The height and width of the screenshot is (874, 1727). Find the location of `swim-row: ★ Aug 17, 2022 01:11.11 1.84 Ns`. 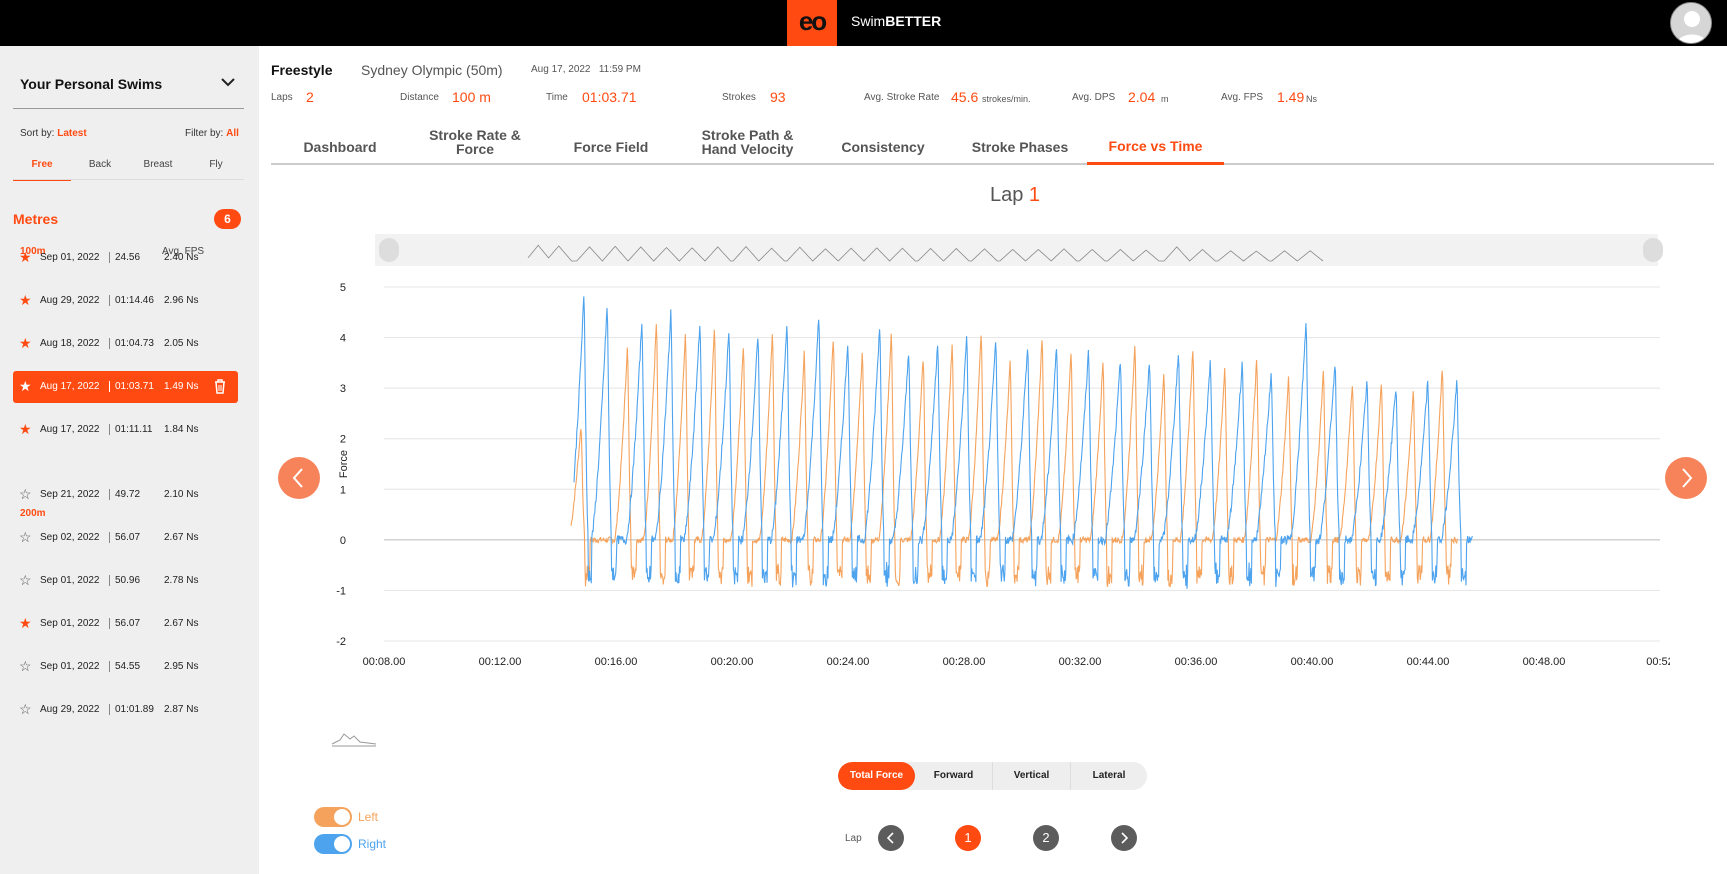

swim-row: ★ Aug 17, 2022 01:11.11 1.84 Ns is located at coordinates (125, 430).